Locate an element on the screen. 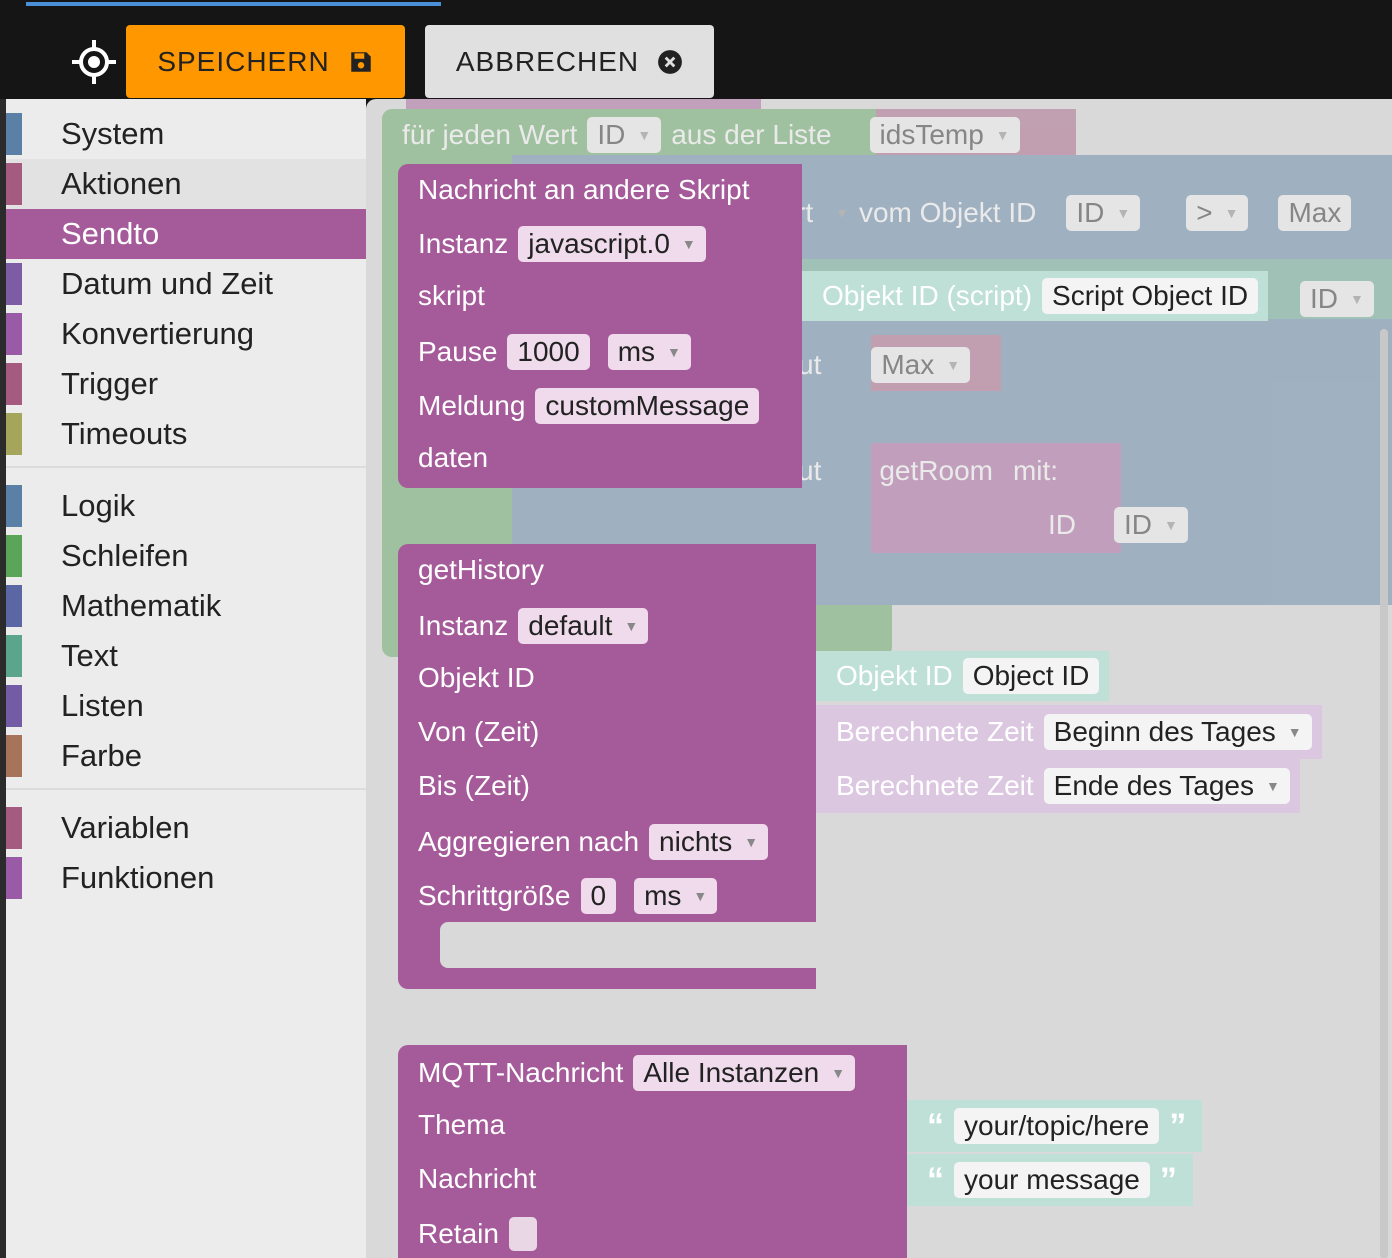 The image size is (1392, 1258). category-label: System is located at coordinates (113, 133).